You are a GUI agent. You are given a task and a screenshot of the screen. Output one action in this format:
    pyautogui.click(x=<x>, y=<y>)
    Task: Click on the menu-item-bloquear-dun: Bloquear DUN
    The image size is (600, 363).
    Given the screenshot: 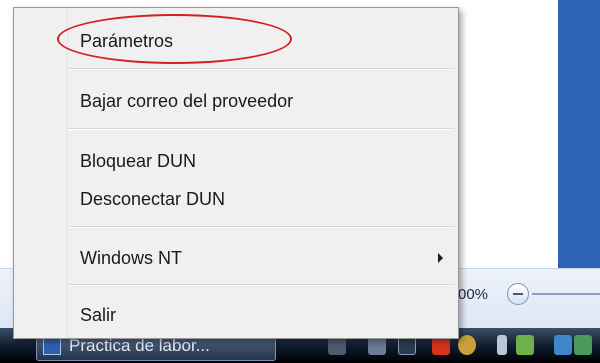 What is the action you would take?
    pyautogui.click(x=262, y=161)
    